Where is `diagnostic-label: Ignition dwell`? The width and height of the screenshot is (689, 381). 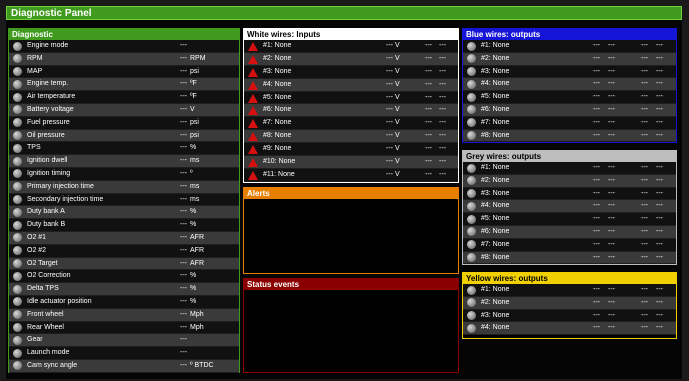 diagnostic-label: Ignition dwell is located at coordinates (47, 161).